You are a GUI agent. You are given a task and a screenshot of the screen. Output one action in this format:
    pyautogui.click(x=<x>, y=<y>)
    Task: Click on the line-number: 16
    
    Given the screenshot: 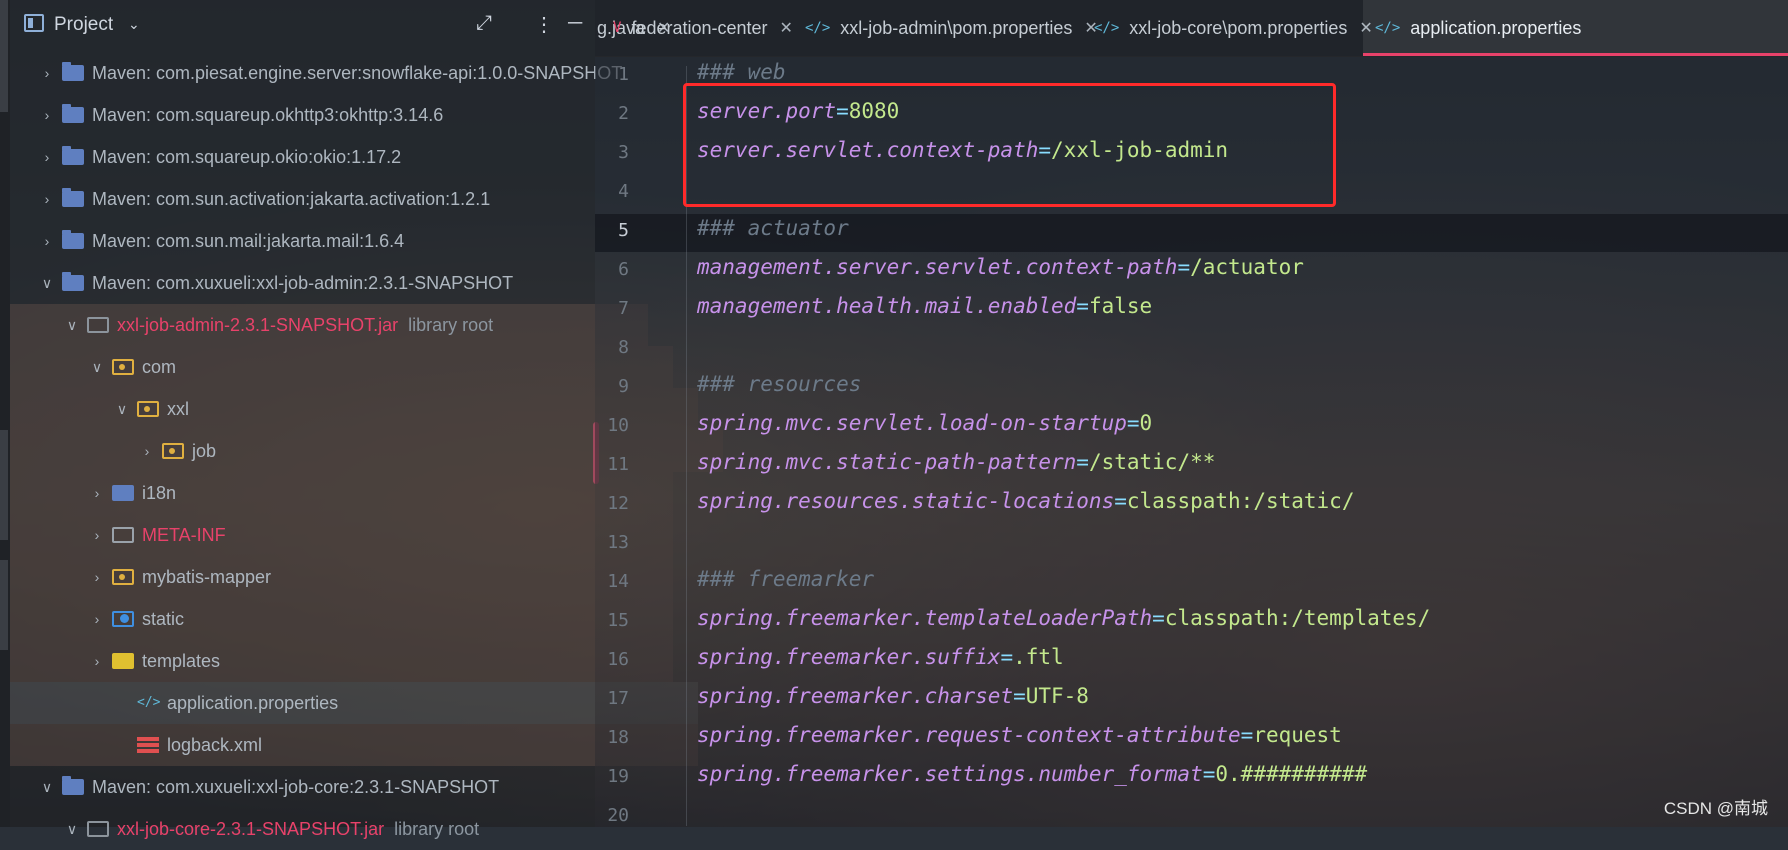 What is the action you would take?
    pyautogui.click(x=618, y=659)
    